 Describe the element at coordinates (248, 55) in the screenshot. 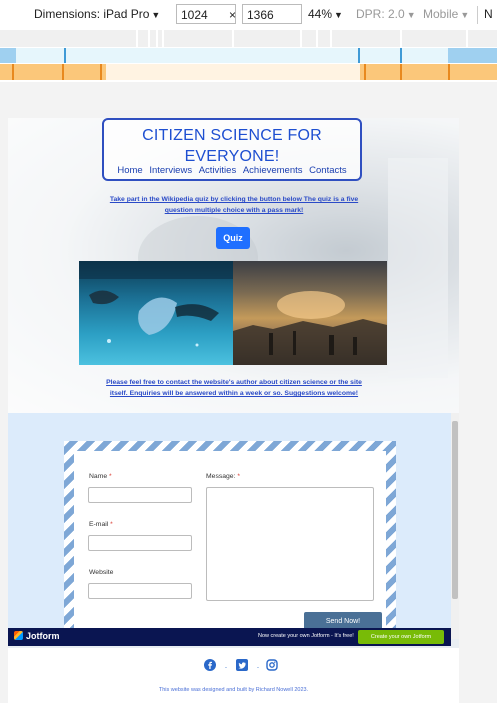

I see `media-query-ruler-minmax` at that location.